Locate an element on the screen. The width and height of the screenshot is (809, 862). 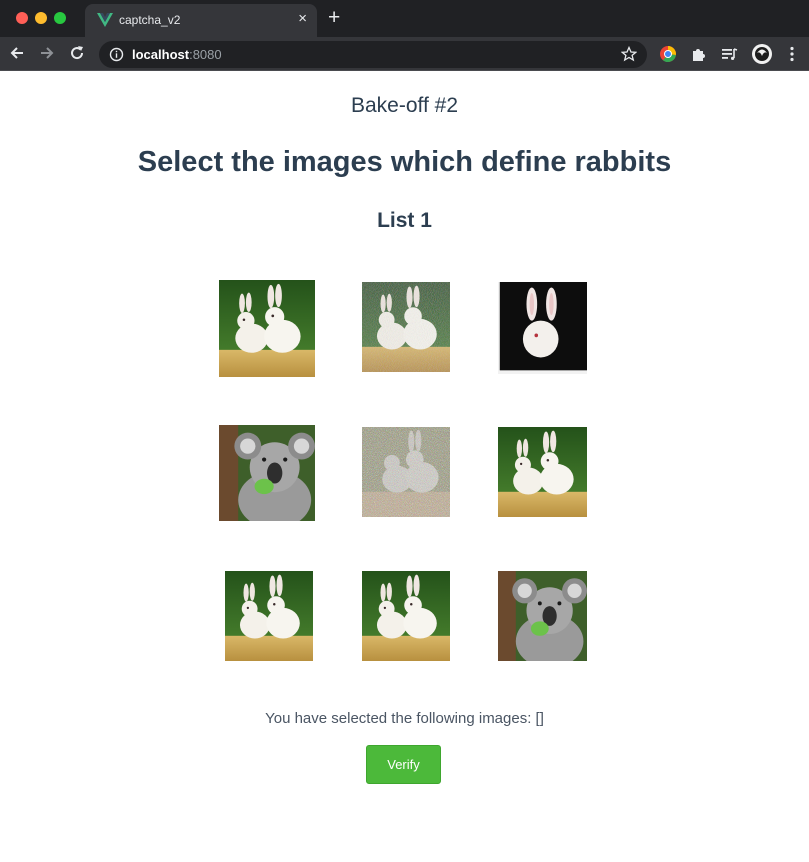
list-title: List 1 is located at coordinates (404, 220).